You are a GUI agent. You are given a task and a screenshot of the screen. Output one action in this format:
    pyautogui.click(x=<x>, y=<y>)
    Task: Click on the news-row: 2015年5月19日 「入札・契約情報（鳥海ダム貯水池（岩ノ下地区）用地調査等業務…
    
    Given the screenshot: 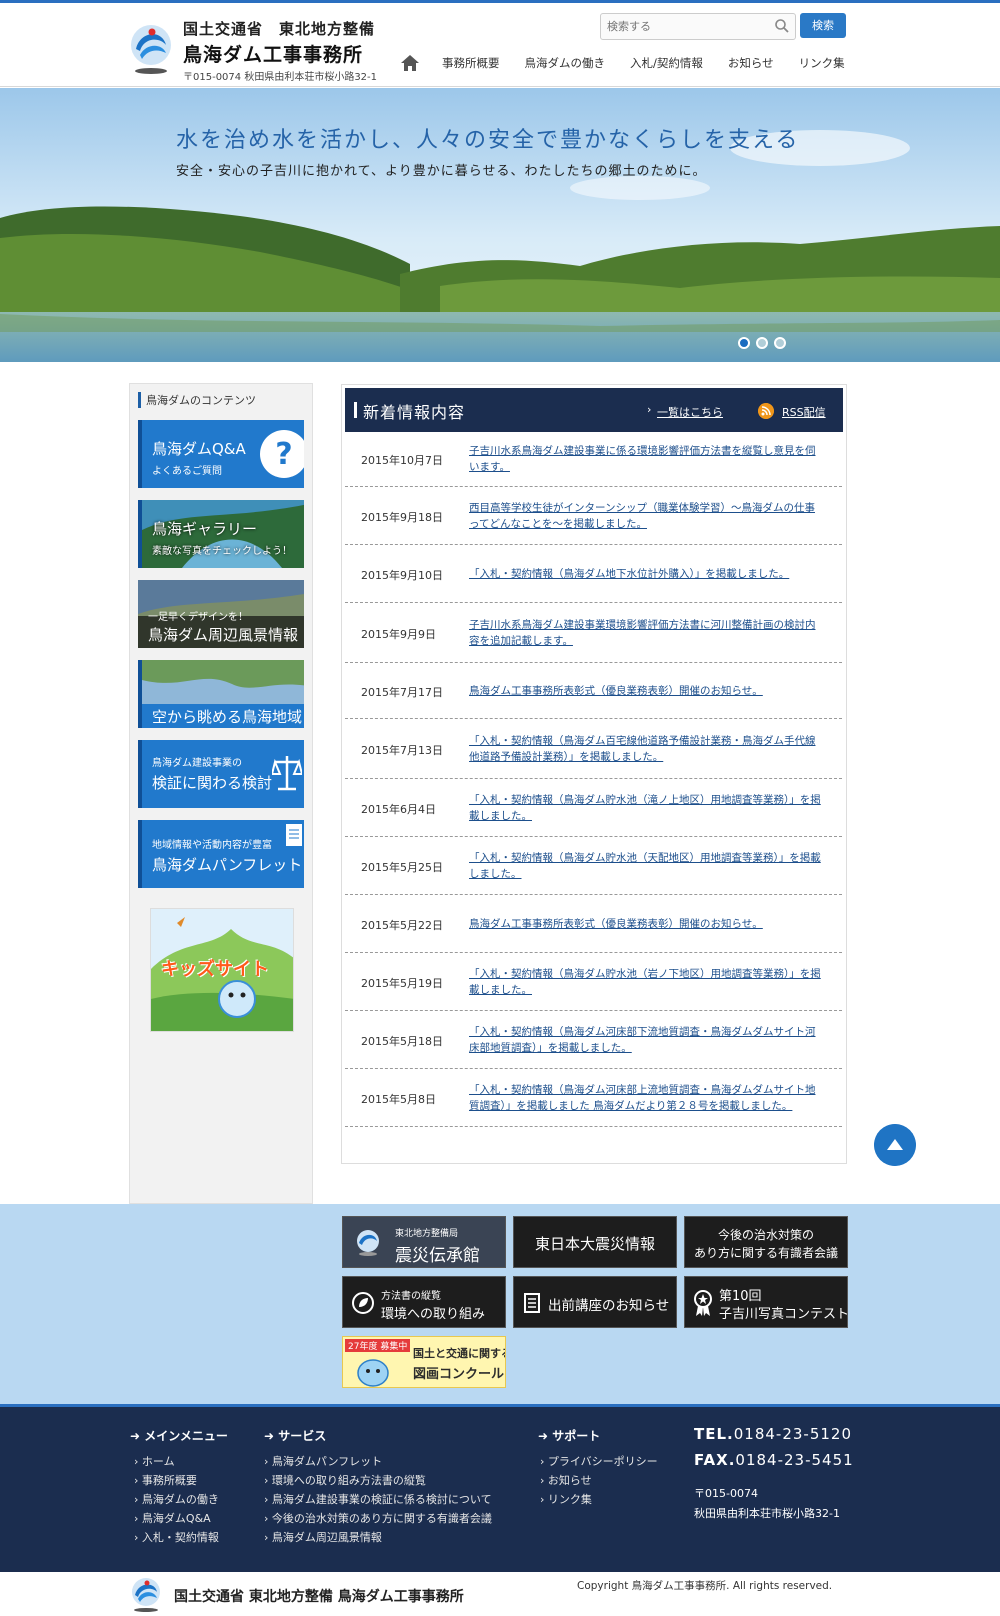 What is the action you would take?
    pyautogui.click(x=593, y=982)
    